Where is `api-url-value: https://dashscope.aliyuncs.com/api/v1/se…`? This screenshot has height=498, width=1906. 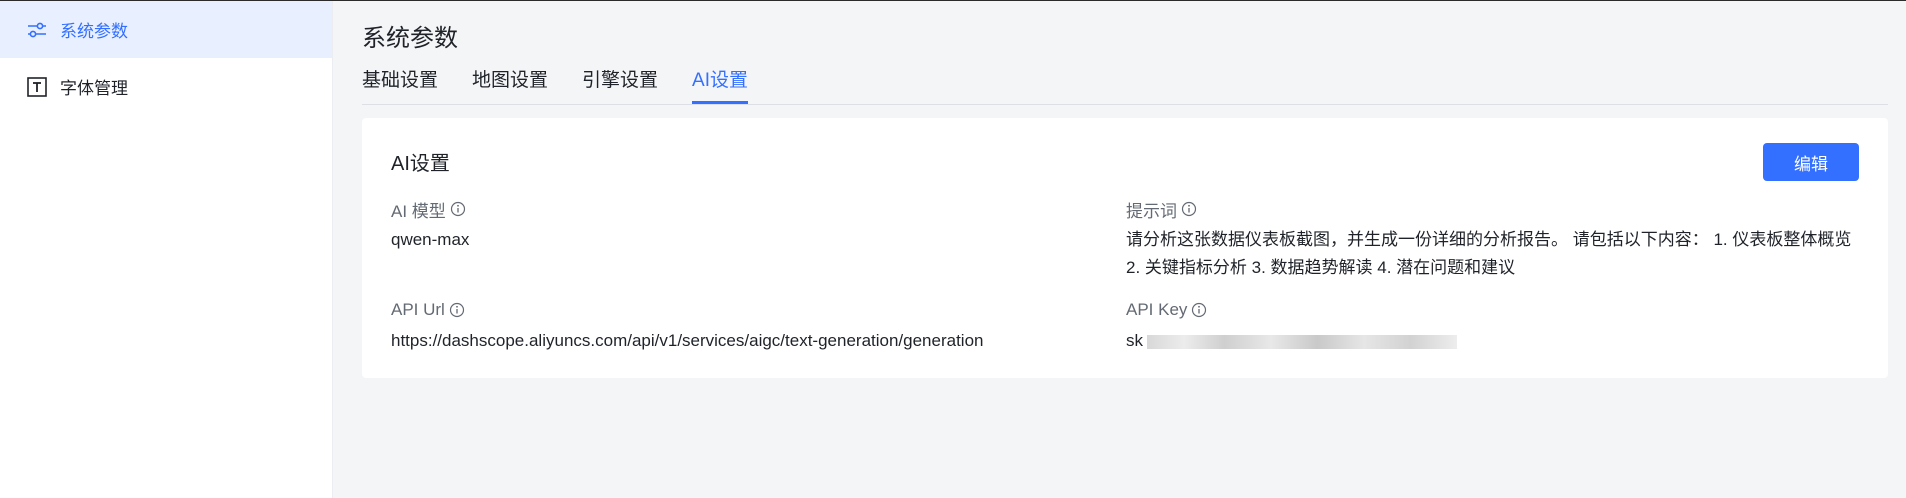
api-url-value: https://dashscope.aliyuncs.com/api/v1/se… is located at coordinates (687, 340).